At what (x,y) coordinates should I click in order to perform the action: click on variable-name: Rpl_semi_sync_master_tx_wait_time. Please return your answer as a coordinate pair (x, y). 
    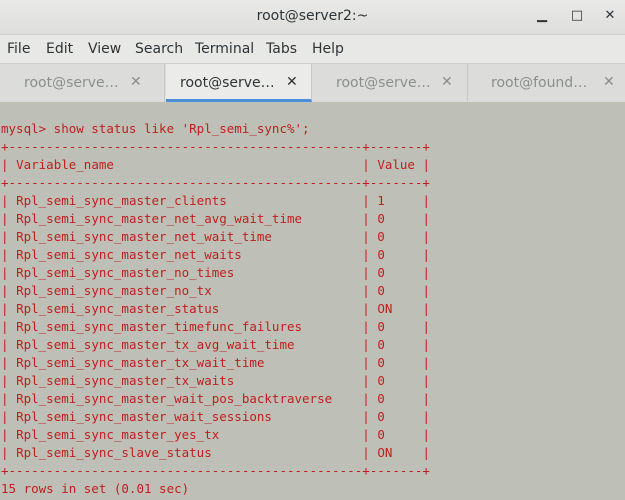
    Looking at the image, I should click on (140, 362).